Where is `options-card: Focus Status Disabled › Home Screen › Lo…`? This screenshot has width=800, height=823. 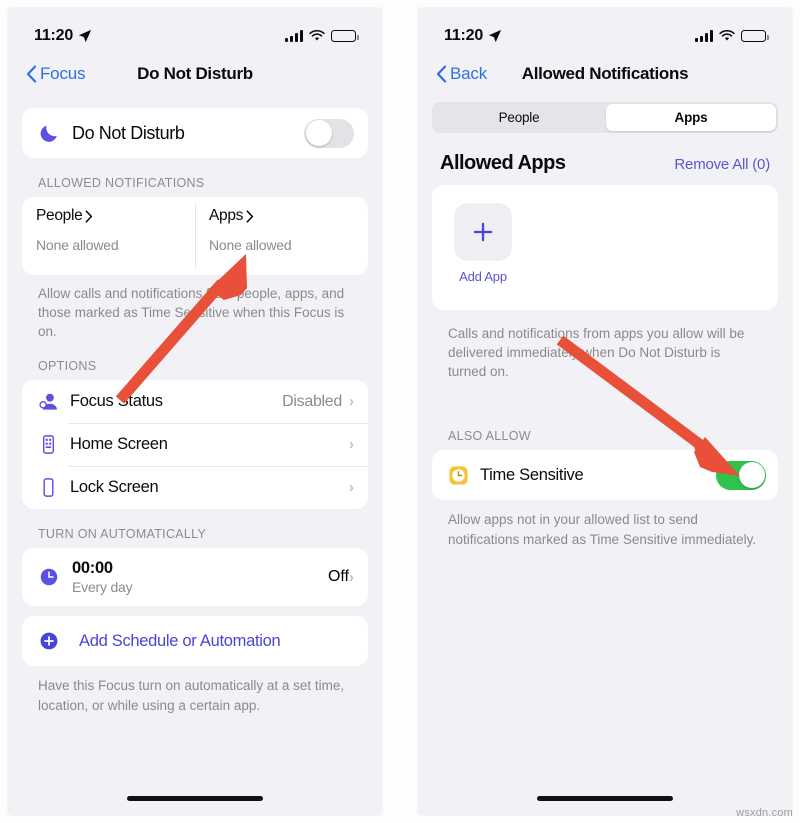
options-card: Focus Status Disabled › Home Screen › Lo… is located at coordinates (195, 445).